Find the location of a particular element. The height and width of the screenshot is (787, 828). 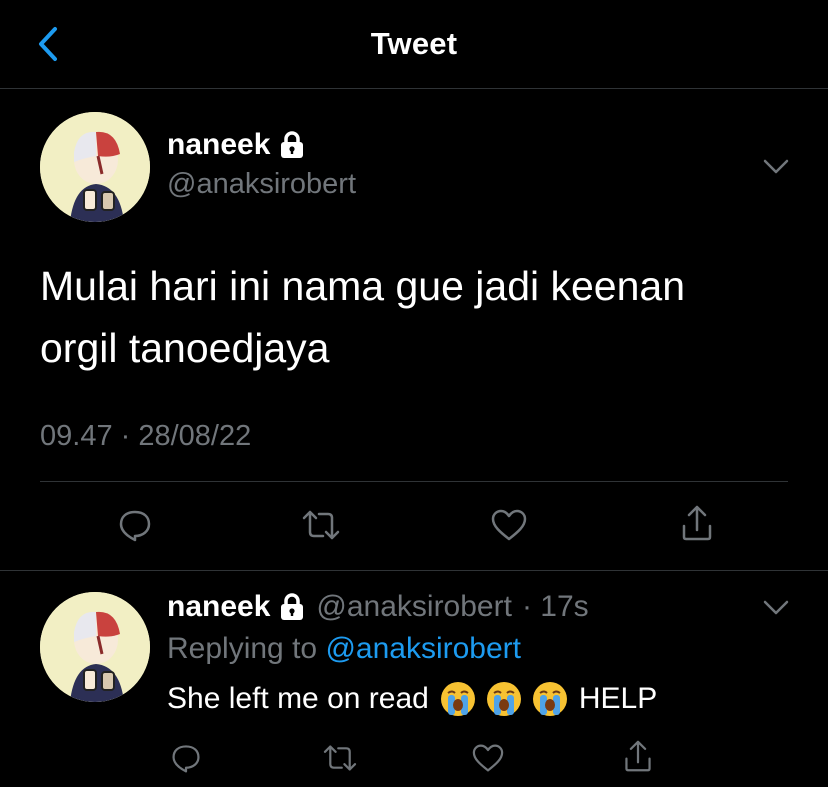

author-name-row: naneek is located at coordinates (236, 145).